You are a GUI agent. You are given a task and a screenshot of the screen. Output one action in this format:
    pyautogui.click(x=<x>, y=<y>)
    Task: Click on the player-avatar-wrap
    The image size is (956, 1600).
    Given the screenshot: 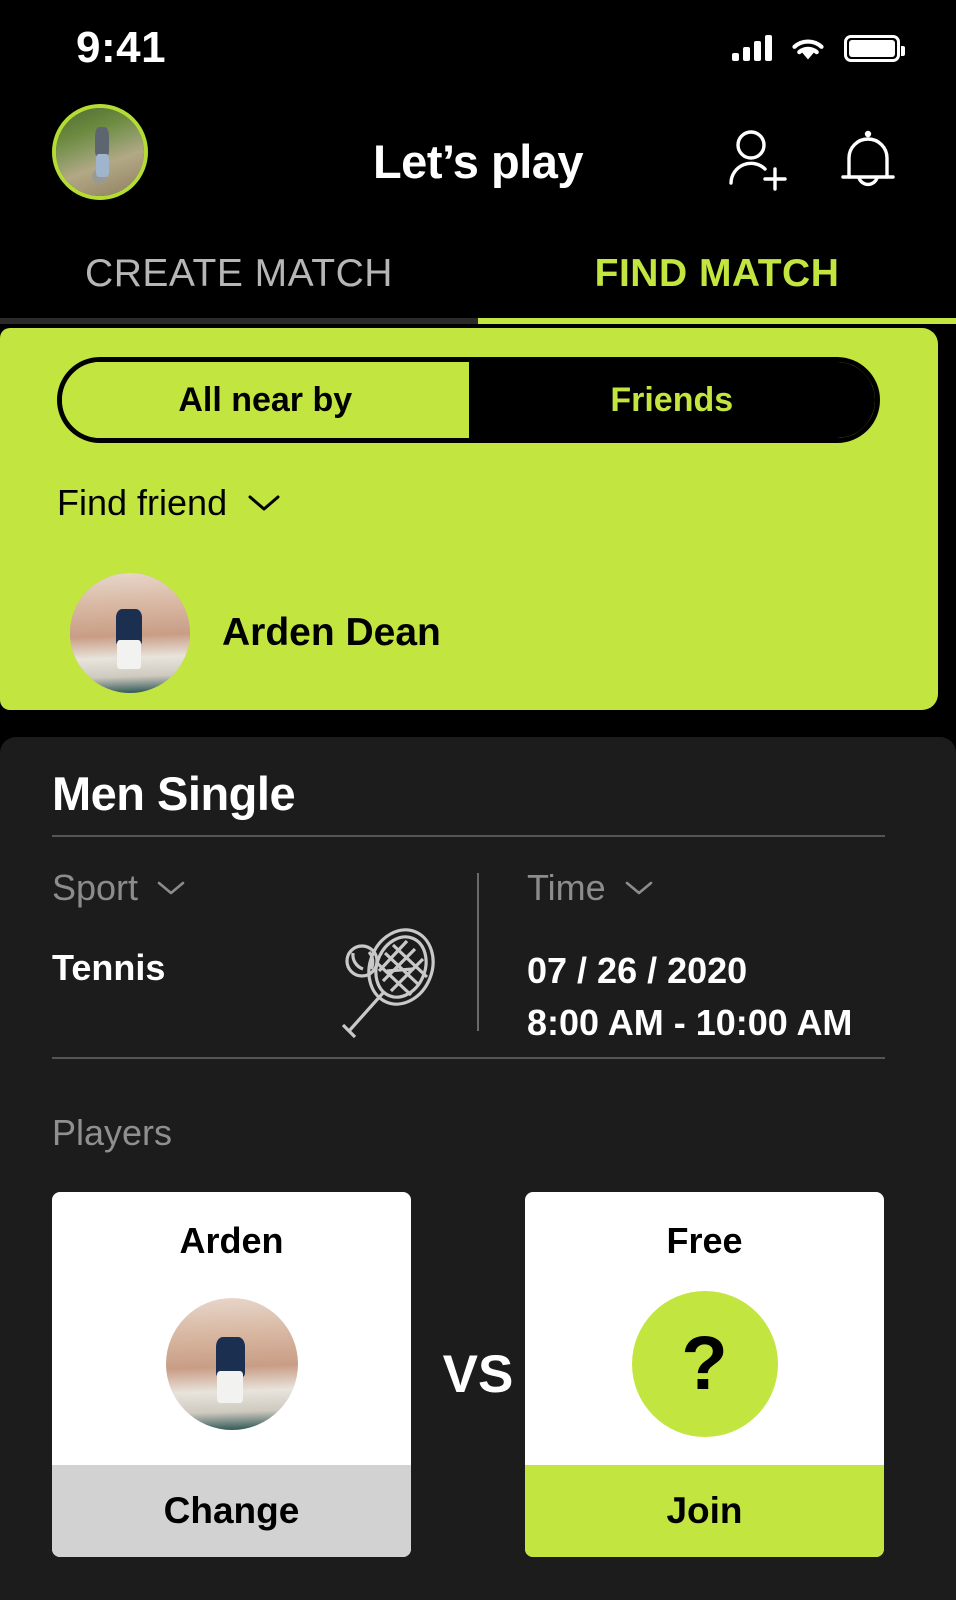 What is the action you would take?
    pyautogui.click(x=231, y=1363)
    